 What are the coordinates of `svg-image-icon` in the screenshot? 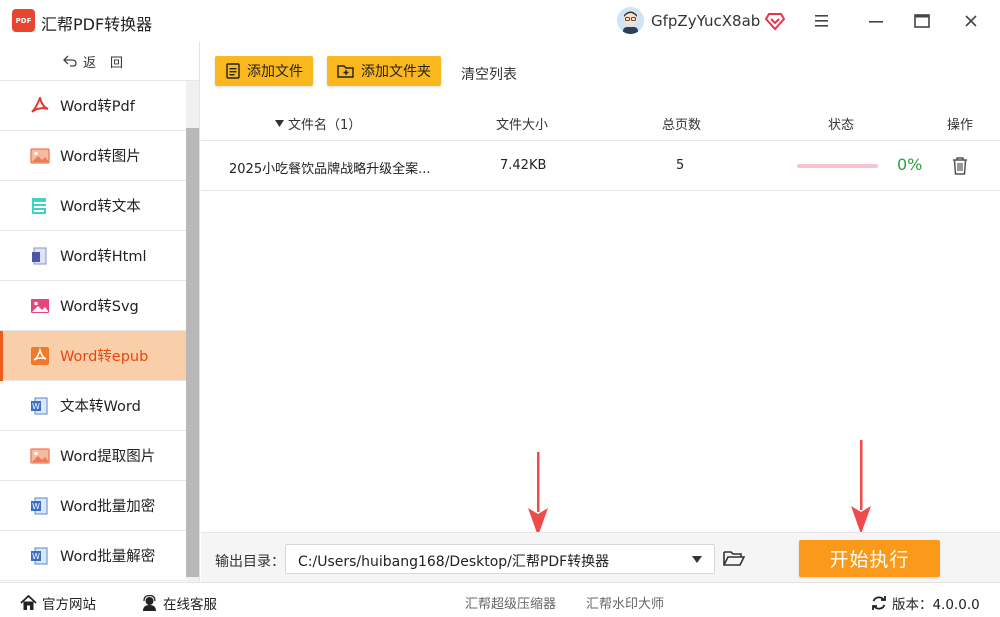 It's located at (40, 305).